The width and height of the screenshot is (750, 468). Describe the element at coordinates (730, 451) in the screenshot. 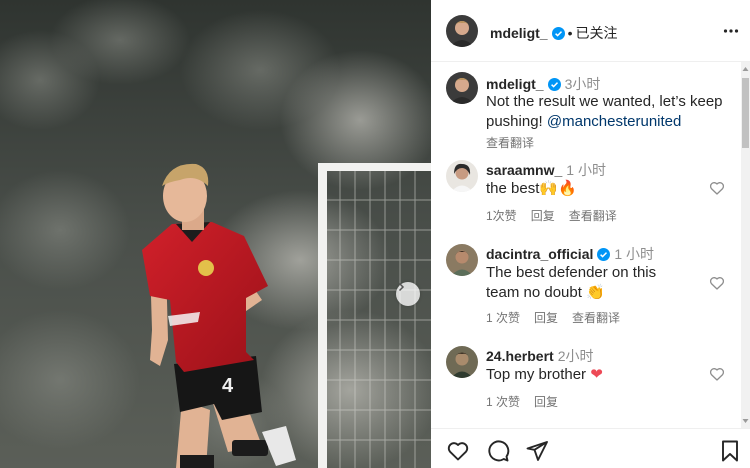

I see `bookmark-icon` at that location.